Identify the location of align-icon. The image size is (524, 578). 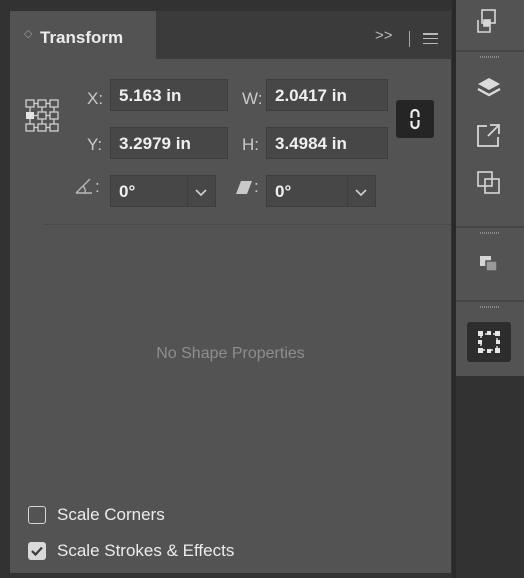
(489, 264).